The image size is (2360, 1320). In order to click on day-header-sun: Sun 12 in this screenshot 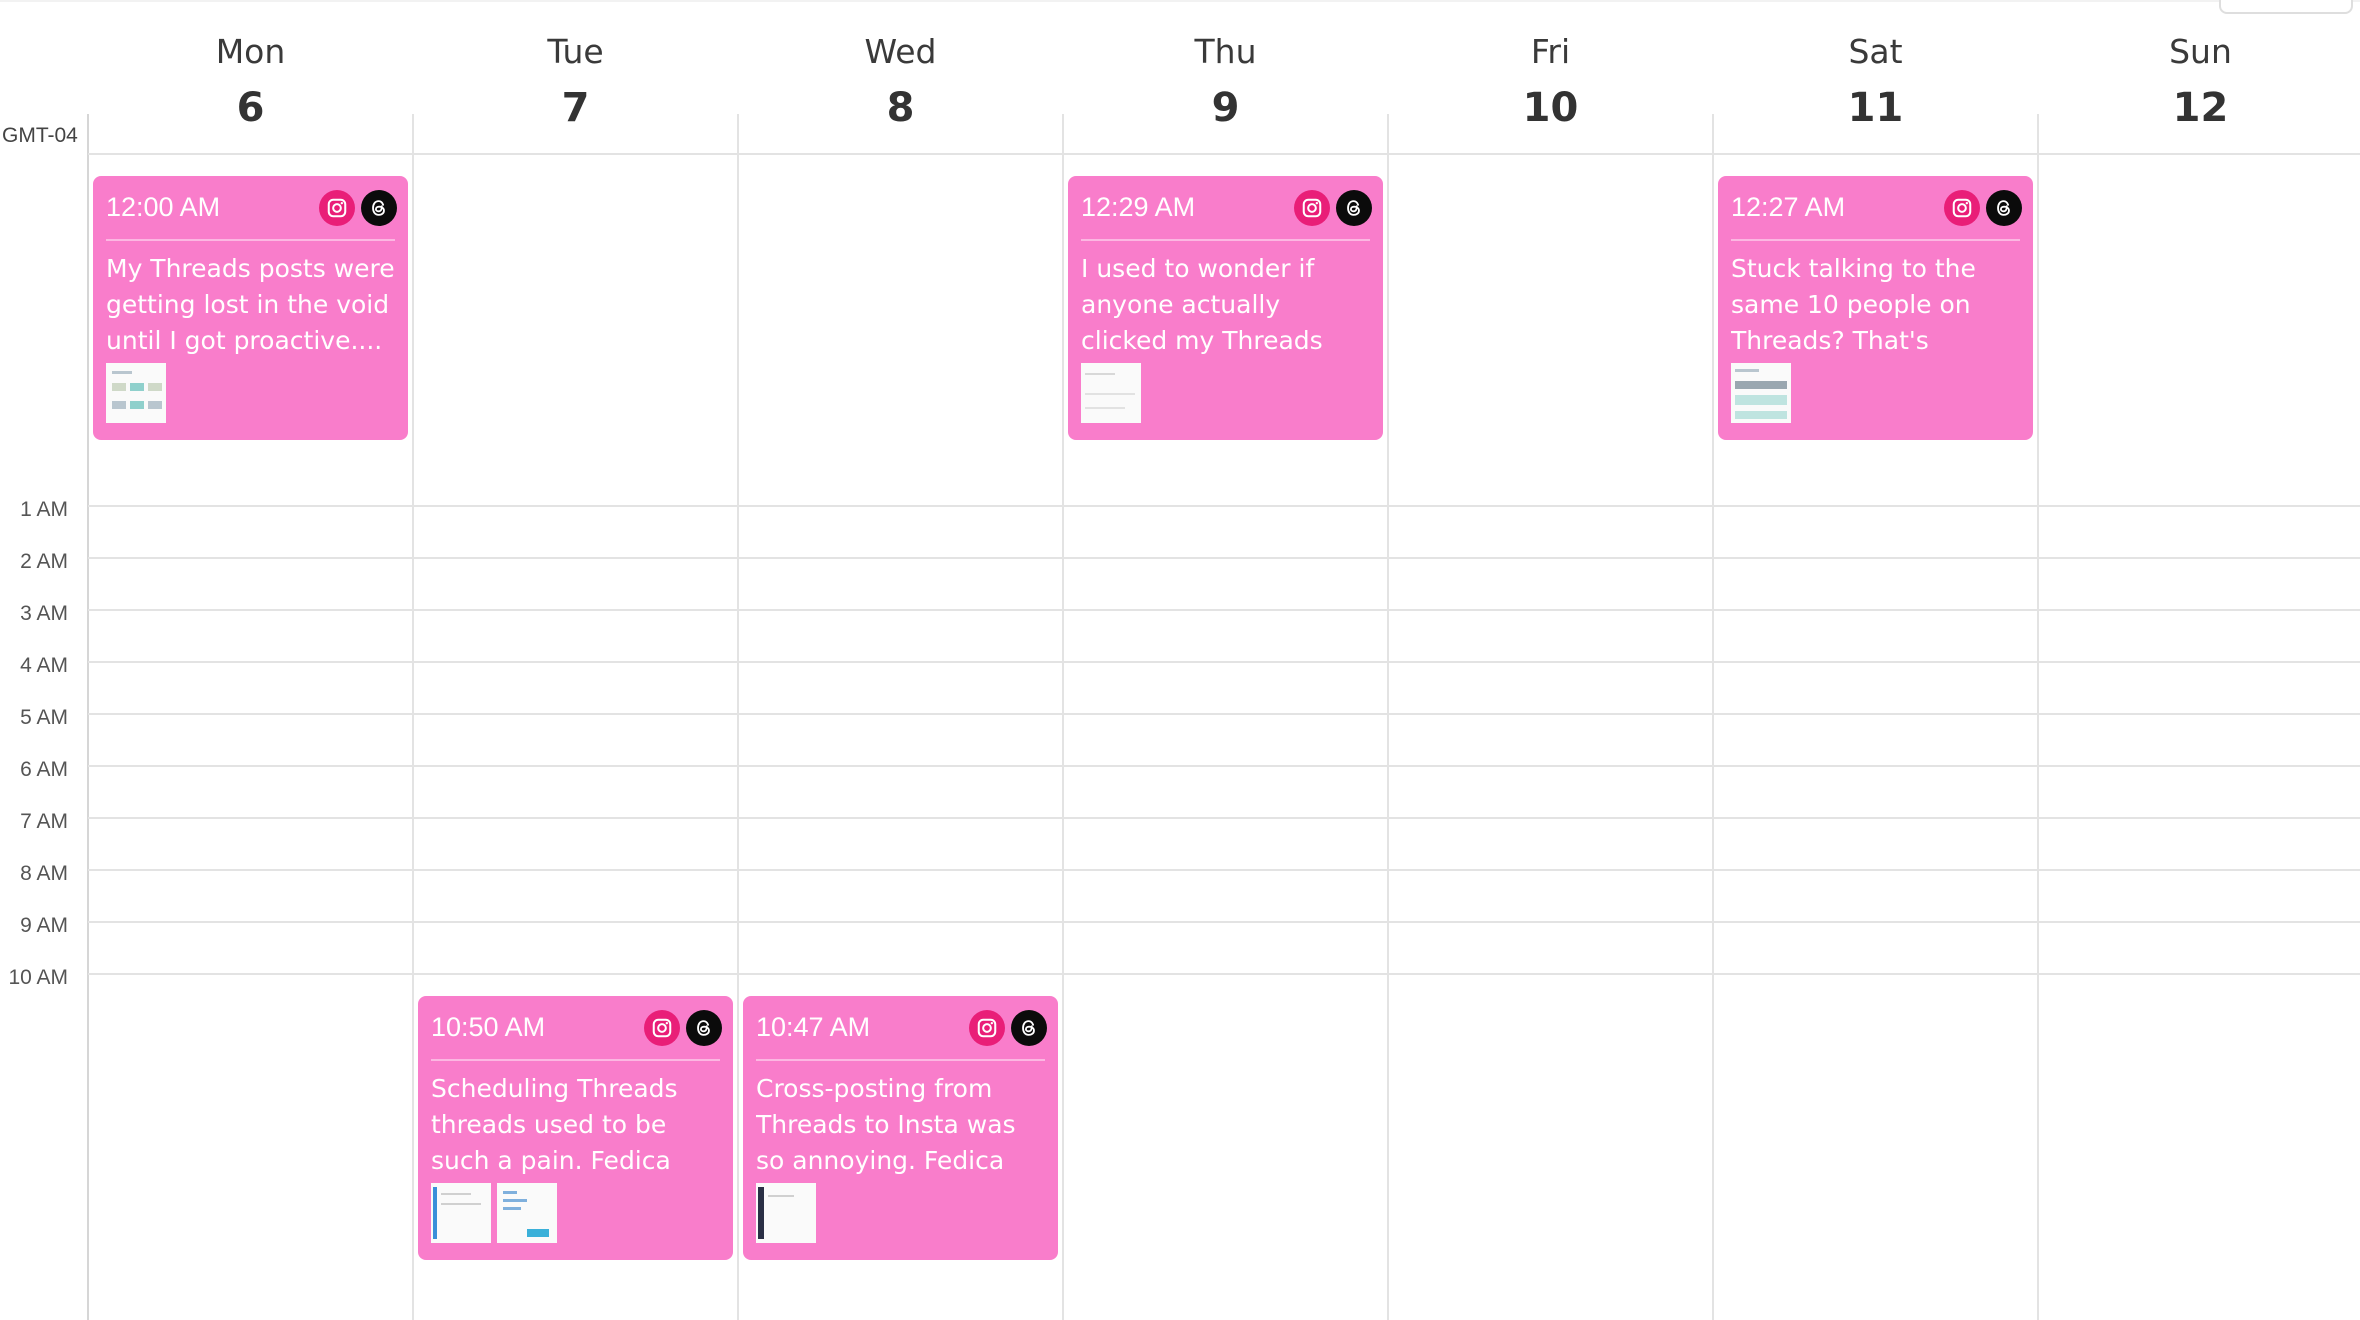, I will do `click(2199, 82)`.